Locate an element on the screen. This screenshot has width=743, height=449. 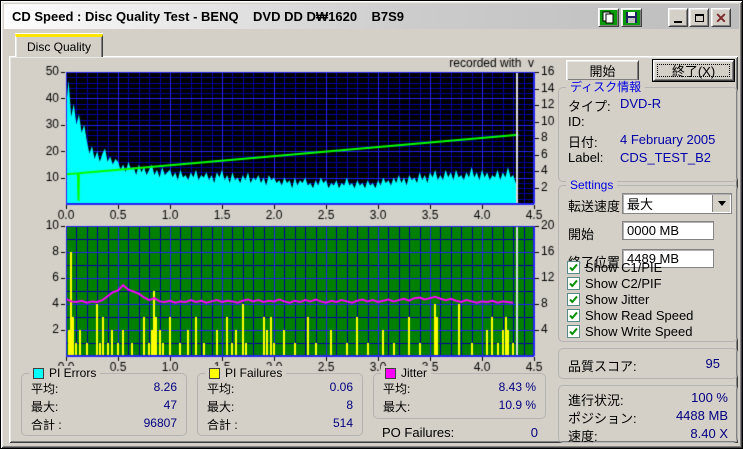
po-failures-label: PO Failures: is located at coordinates (418, 432).